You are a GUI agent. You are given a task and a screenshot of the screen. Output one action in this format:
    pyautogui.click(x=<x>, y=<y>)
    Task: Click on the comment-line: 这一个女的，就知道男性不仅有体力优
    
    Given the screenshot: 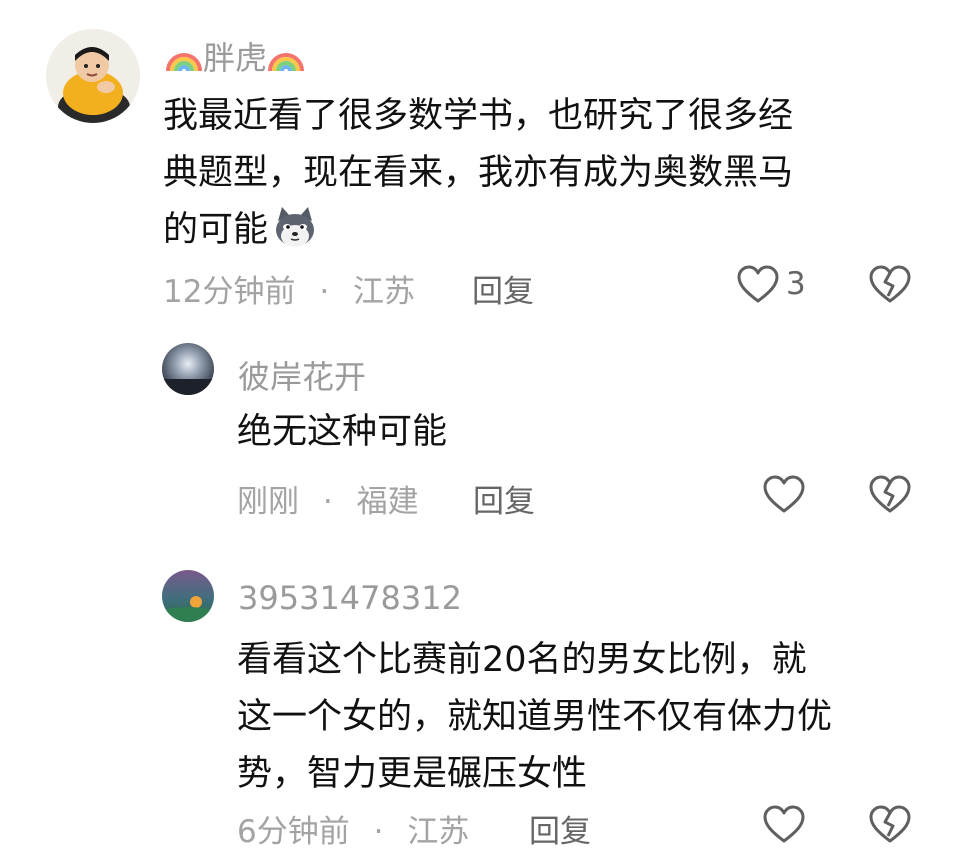 What is the action you would take?
    pyautogui.click(x=535, y=717)
    